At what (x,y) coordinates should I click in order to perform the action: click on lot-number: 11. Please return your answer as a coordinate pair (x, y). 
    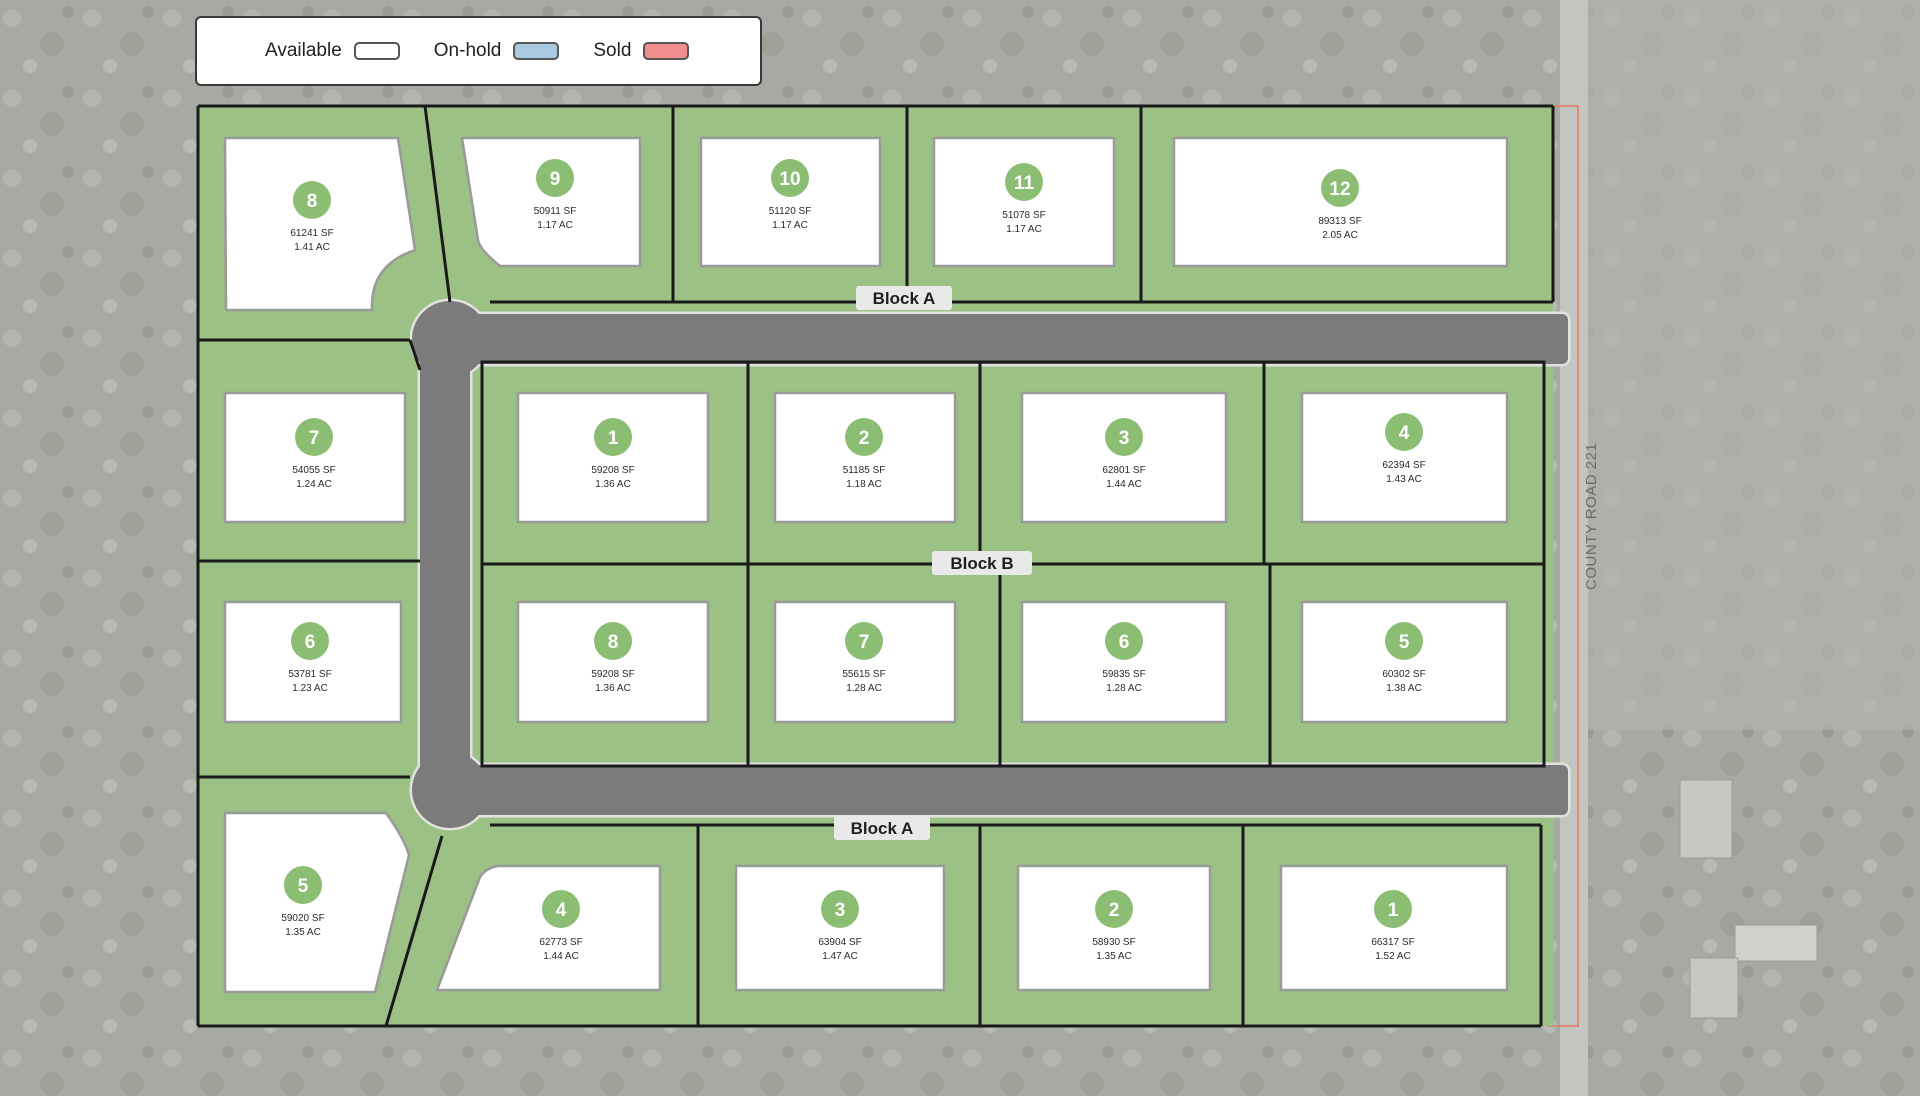
    Looking at the image, I should click on (1024, 183).